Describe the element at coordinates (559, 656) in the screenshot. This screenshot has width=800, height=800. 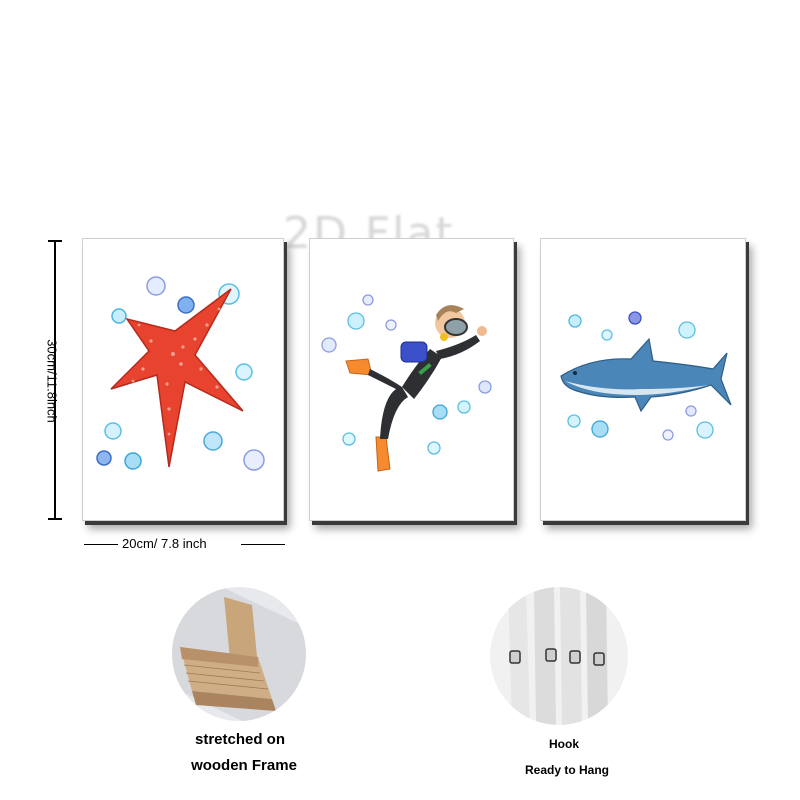
I see `hook-photo` at that location.